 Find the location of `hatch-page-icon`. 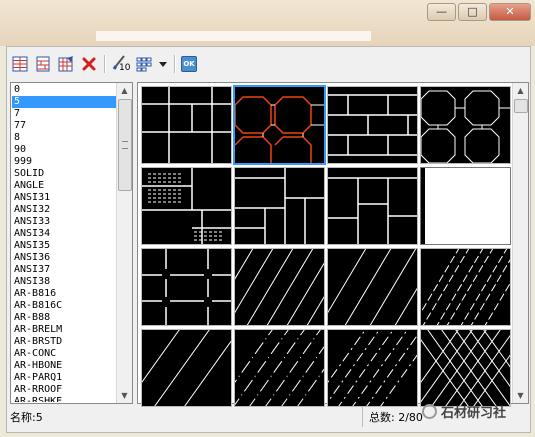

hatch-page-icon is located at coordinates (43, 64).